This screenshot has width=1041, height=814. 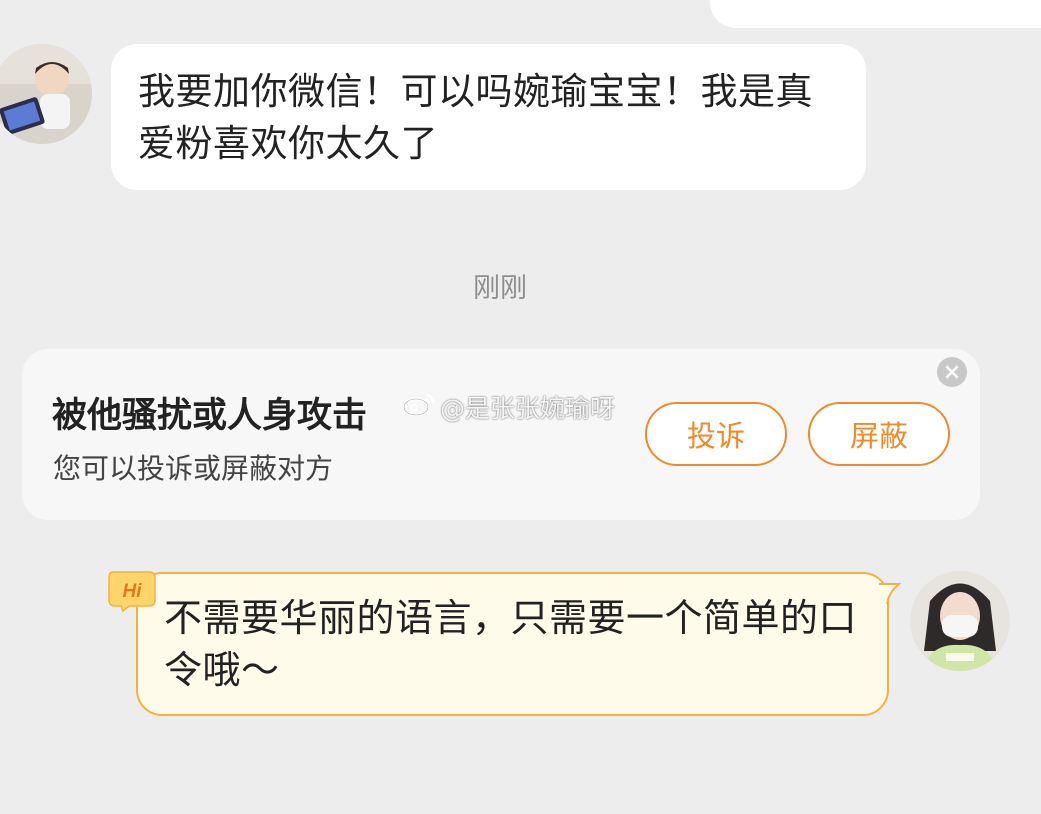 What do you see at coordinates (193, 468) in the screenshot?
I see `report-card-subtitle: 您可以投诉或屏蔽对方` at bounding box center [193, 468].